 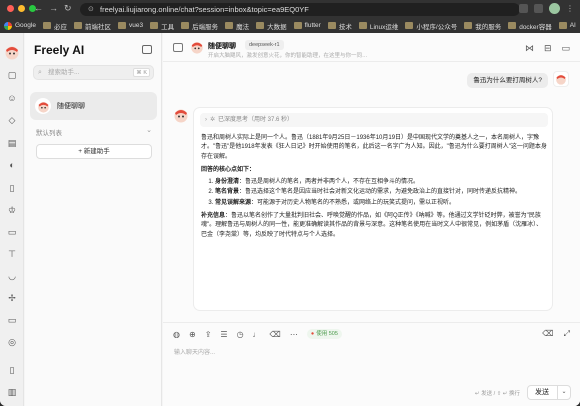 What do you see at coordinates (12, 276) in the screenshot?
I see `fox-icon: ◡` at bounding box center [12, 276].